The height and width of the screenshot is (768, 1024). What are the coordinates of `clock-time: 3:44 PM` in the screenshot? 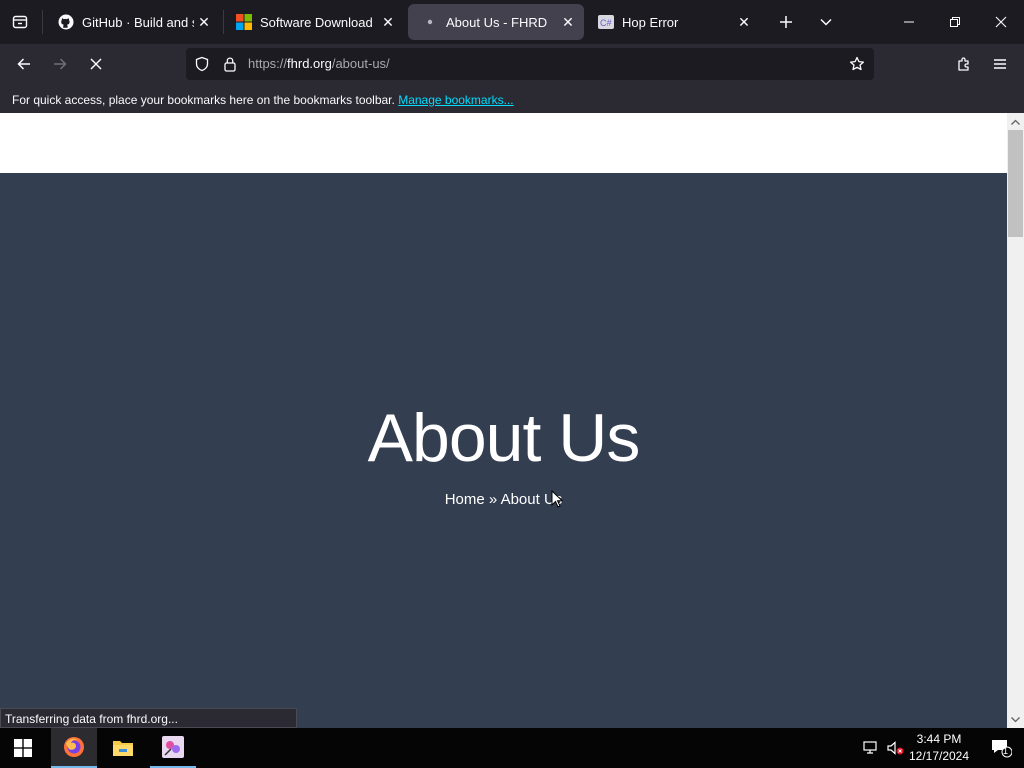 It's located at (939, 739).